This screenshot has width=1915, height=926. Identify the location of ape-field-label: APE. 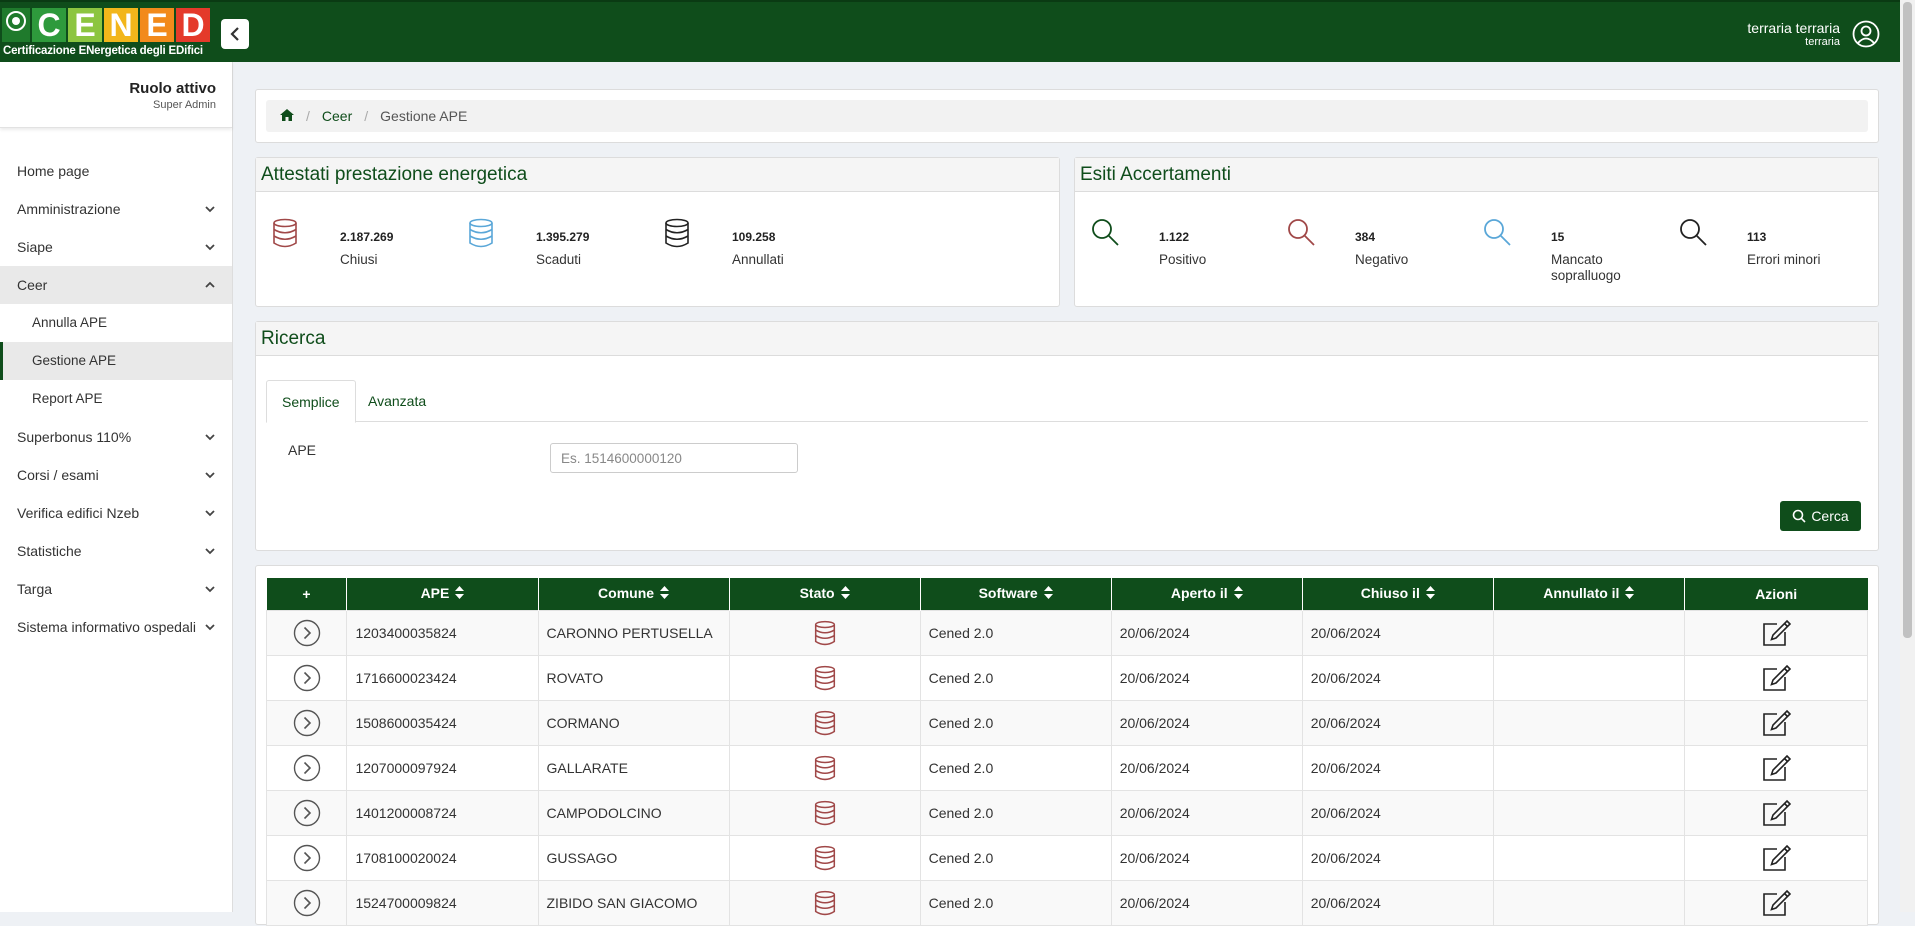
(302, 450).